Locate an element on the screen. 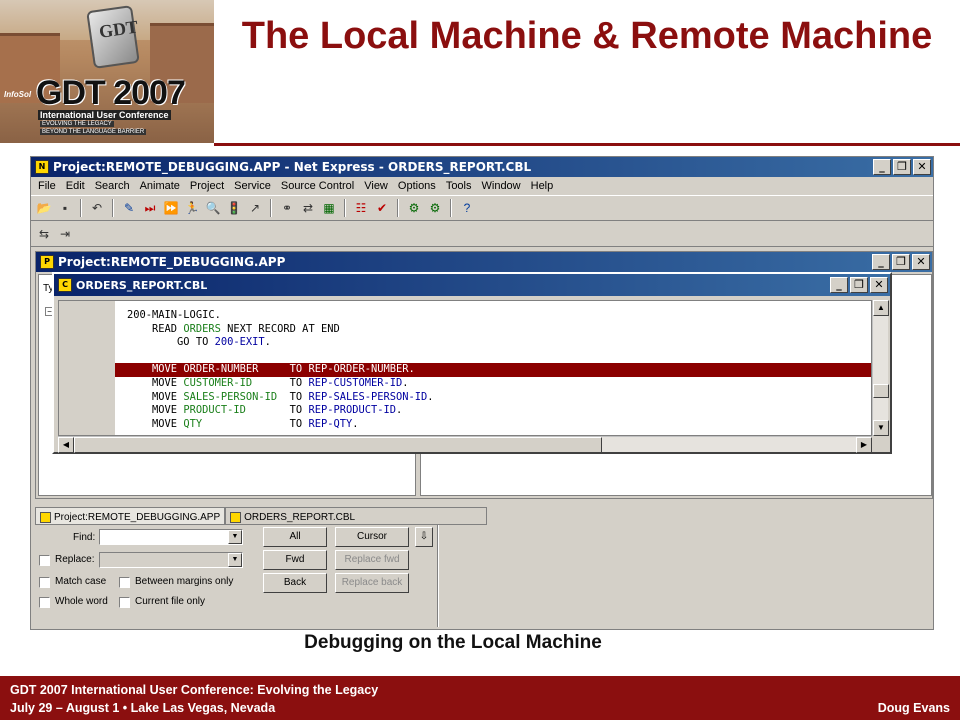  save-icon: ▪ is located at coordinates (65, 208).